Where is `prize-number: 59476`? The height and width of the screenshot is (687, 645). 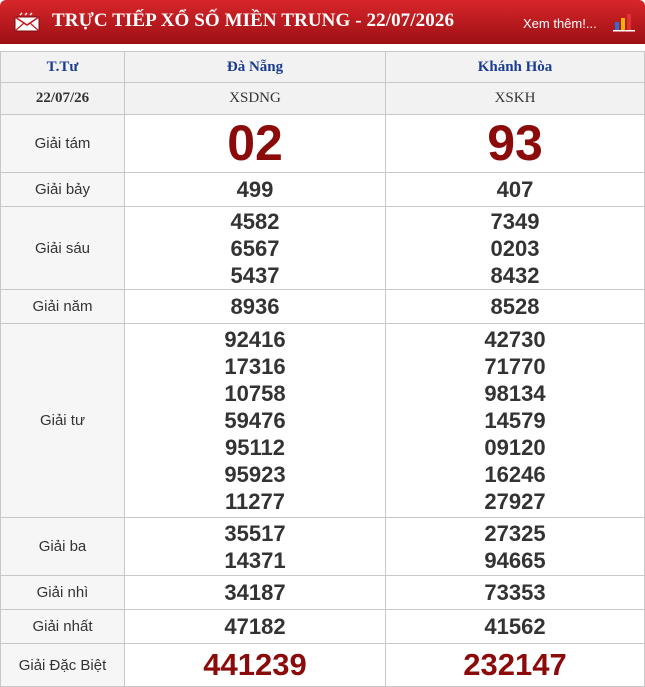
prize-number: 59476 is located at coordinates (255, 420).